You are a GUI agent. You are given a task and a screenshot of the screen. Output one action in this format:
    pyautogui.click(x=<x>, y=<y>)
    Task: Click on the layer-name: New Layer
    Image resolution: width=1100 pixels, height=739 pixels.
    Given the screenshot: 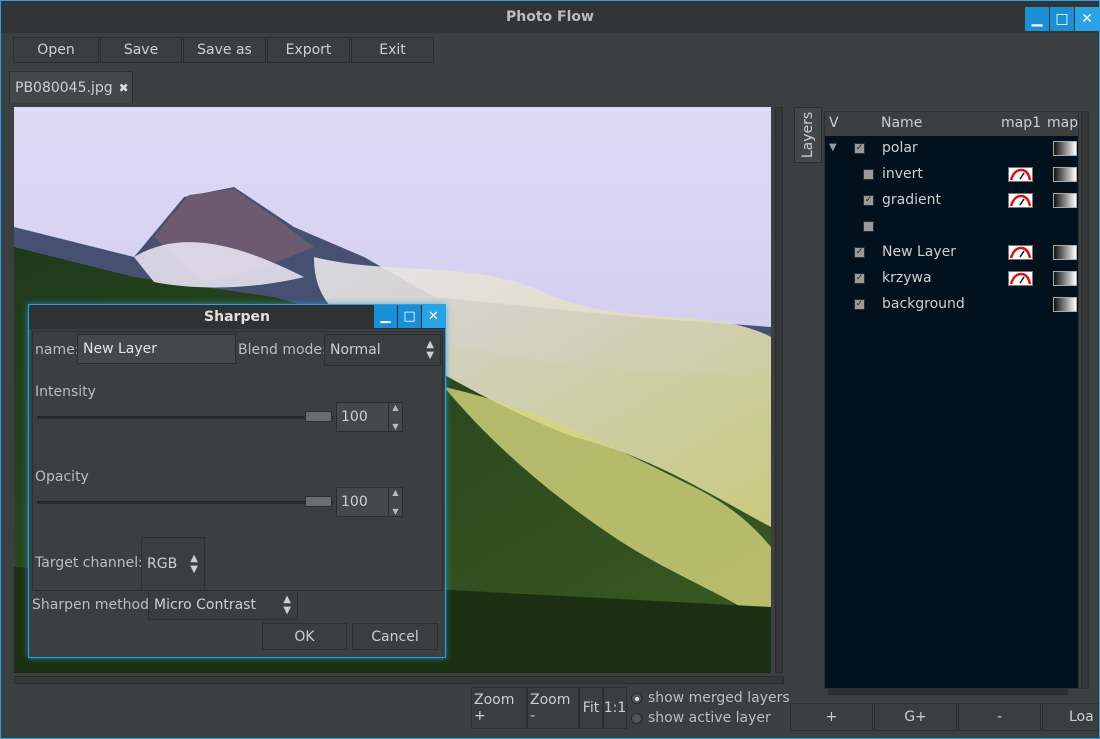 What is the action you would take?
    pyautogui.click(x=919, y=252)
    